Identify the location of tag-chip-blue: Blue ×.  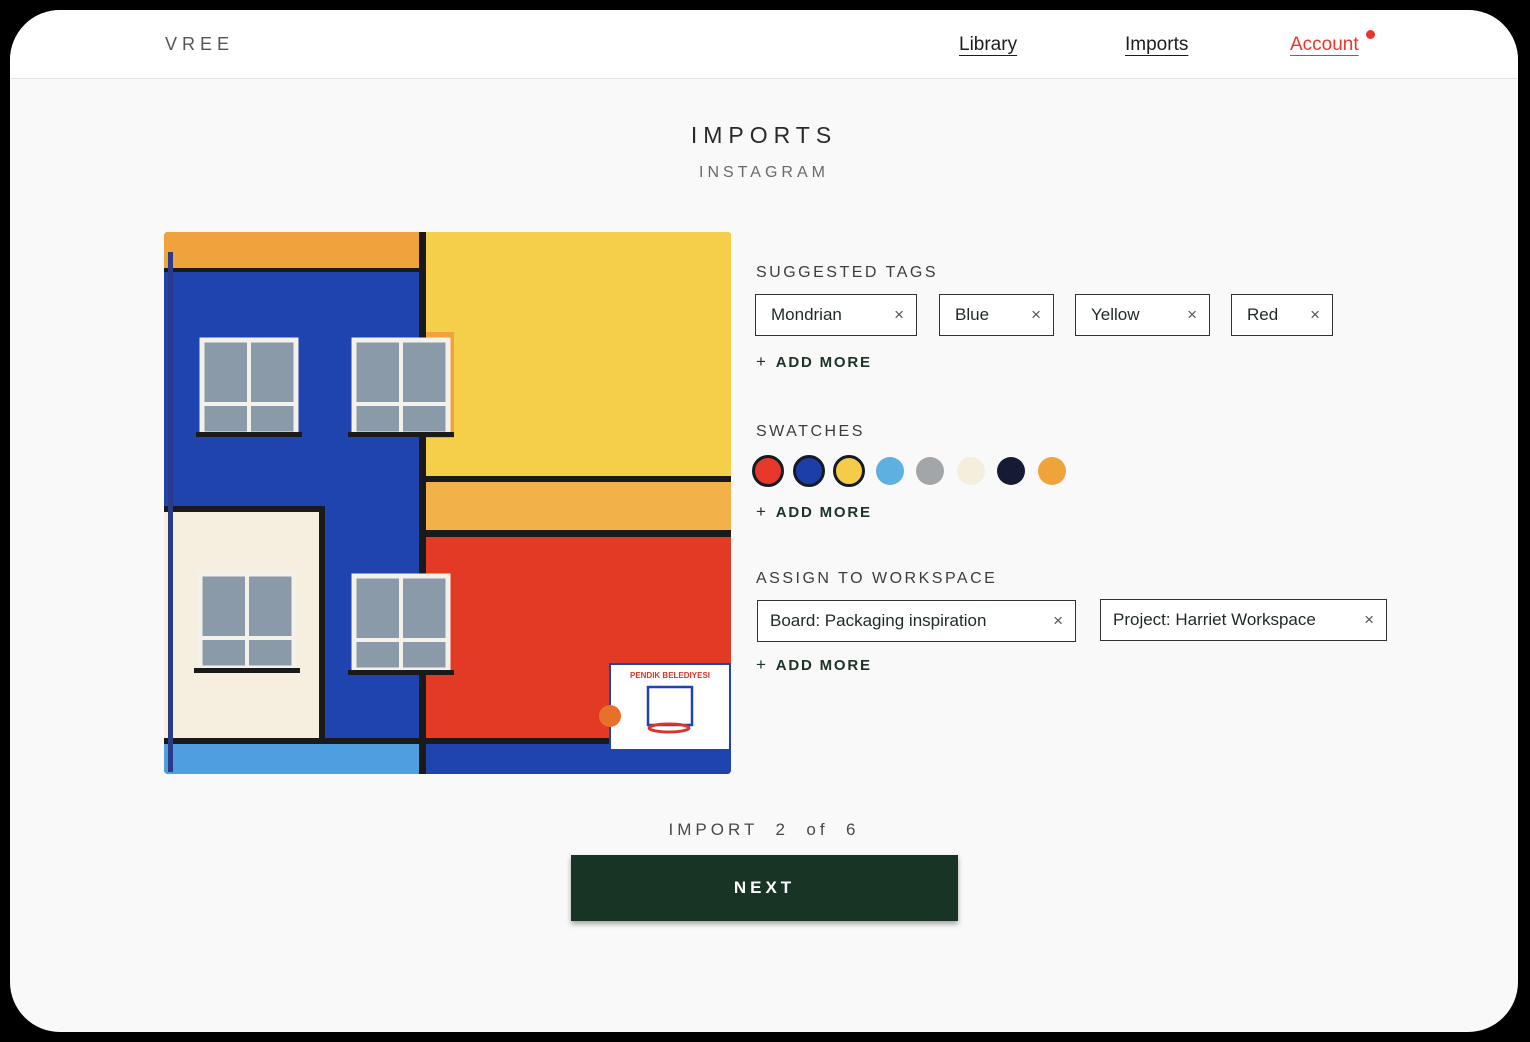
(996, 315).